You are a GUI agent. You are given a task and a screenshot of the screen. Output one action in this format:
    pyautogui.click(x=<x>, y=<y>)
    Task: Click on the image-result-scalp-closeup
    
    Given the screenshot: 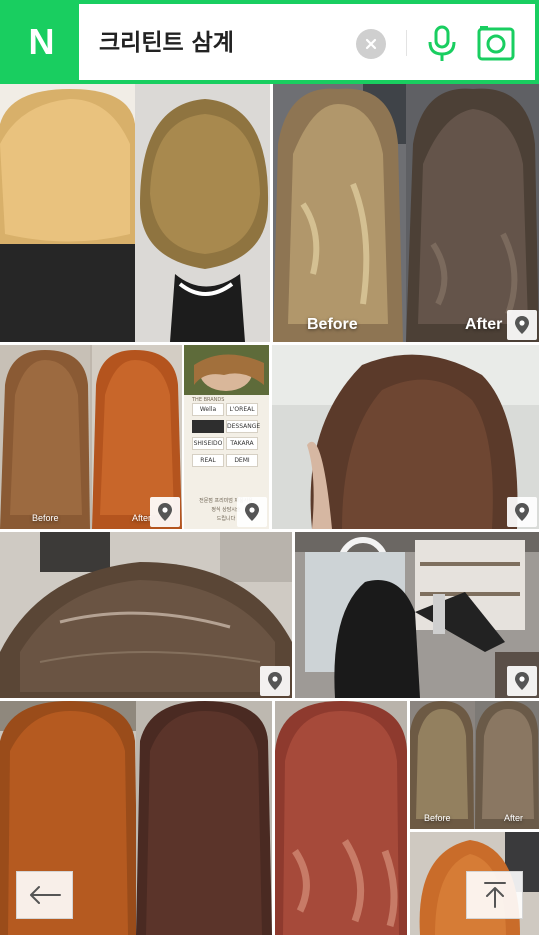 What is the action you would take?
    pyautogui.click(x=146, y=615)
    